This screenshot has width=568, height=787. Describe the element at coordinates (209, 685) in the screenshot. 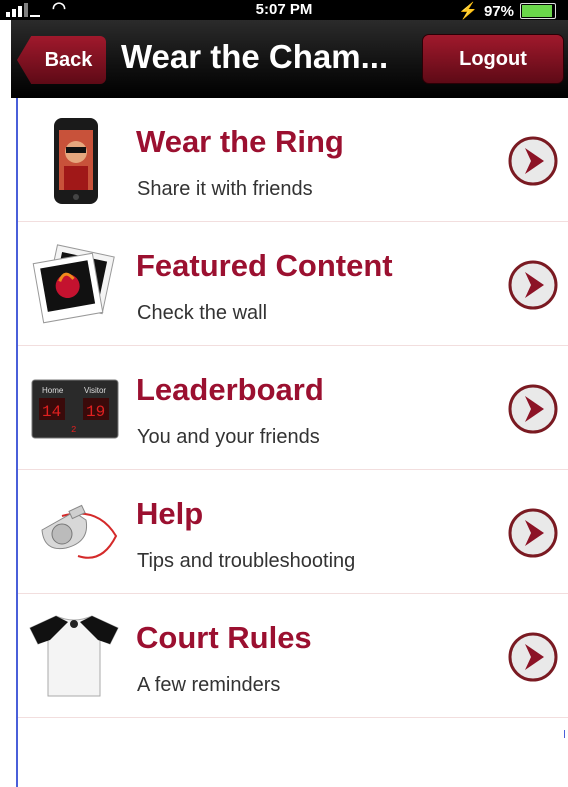

I see `menu-item-subtitle: A few reminders` at that location.